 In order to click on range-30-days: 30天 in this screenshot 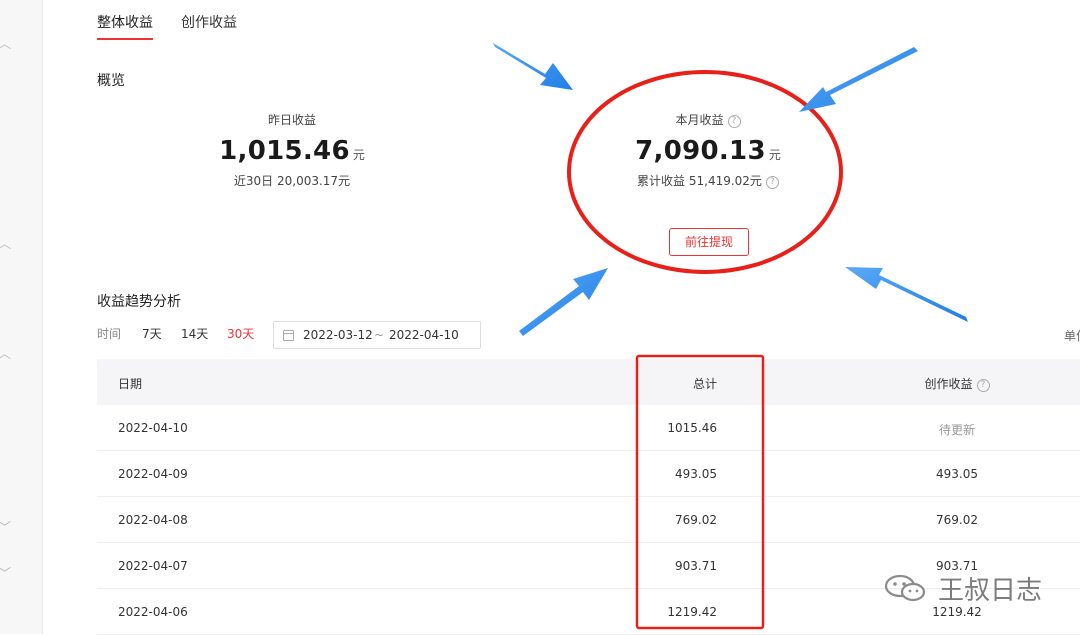, I will do `click(240, 333)`.